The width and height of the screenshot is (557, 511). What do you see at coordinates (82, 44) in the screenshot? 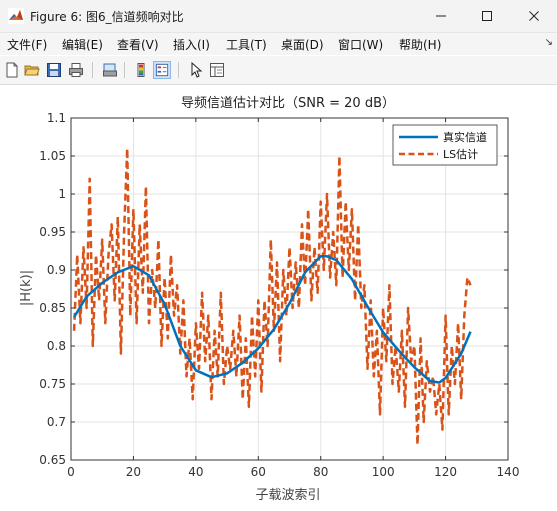
I see `menu-edit: 编辑(E)` at bounding box center [82, 44].